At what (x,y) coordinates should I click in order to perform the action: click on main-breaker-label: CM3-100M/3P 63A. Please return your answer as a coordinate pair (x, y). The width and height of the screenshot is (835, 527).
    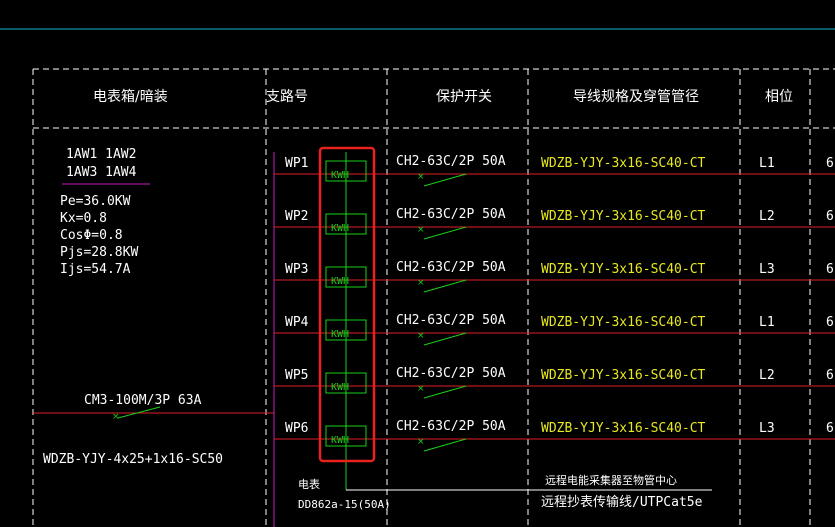
    Looking at the image, I should click on (143, 400).